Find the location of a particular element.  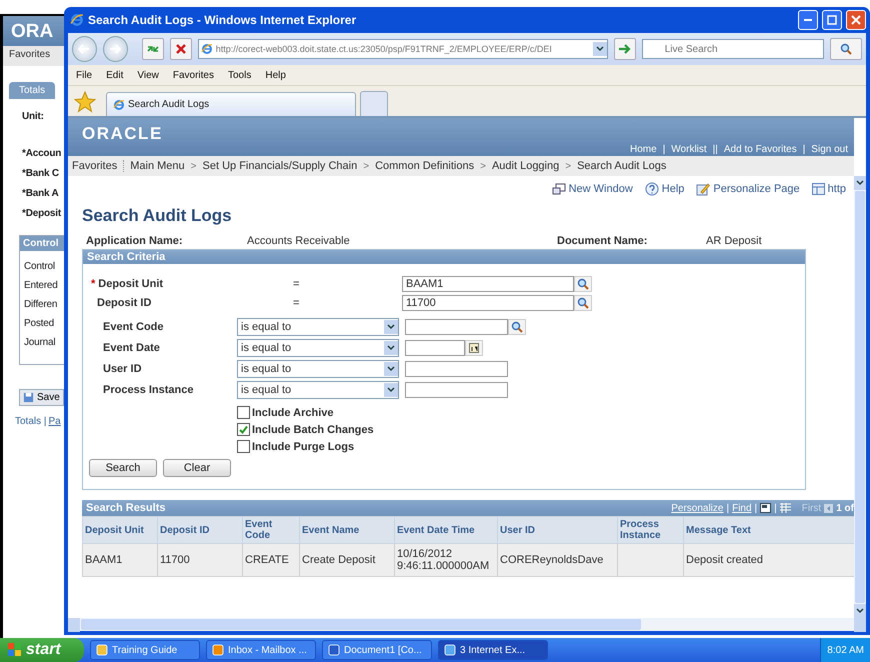

action-button: Clear is located at coordinates (197, 468).